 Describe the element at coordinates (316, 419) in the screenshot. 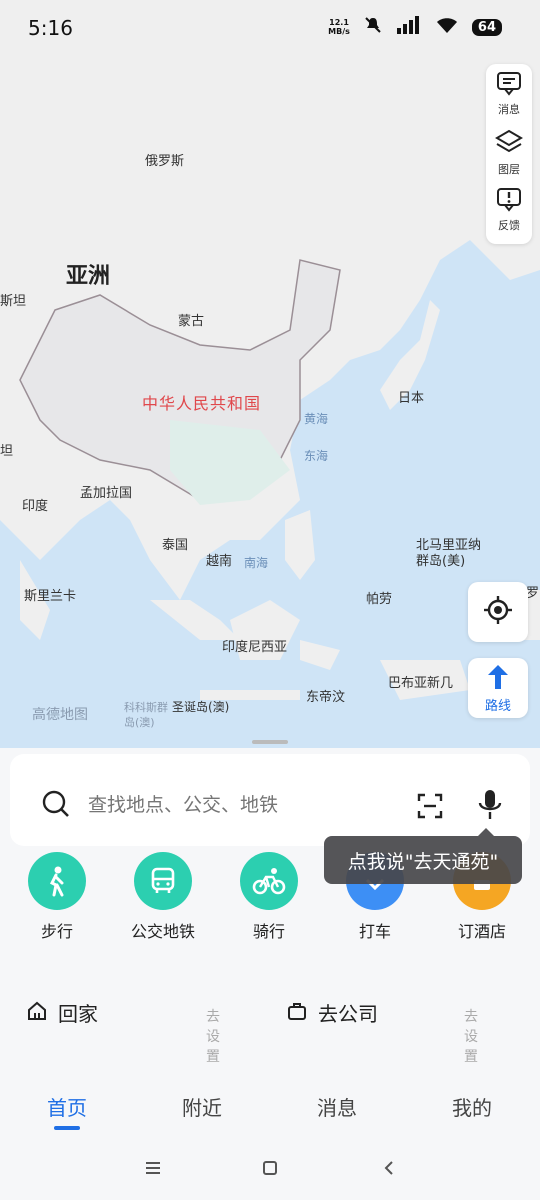

I see `map-label-yellow-sea: 黄海` at that location.